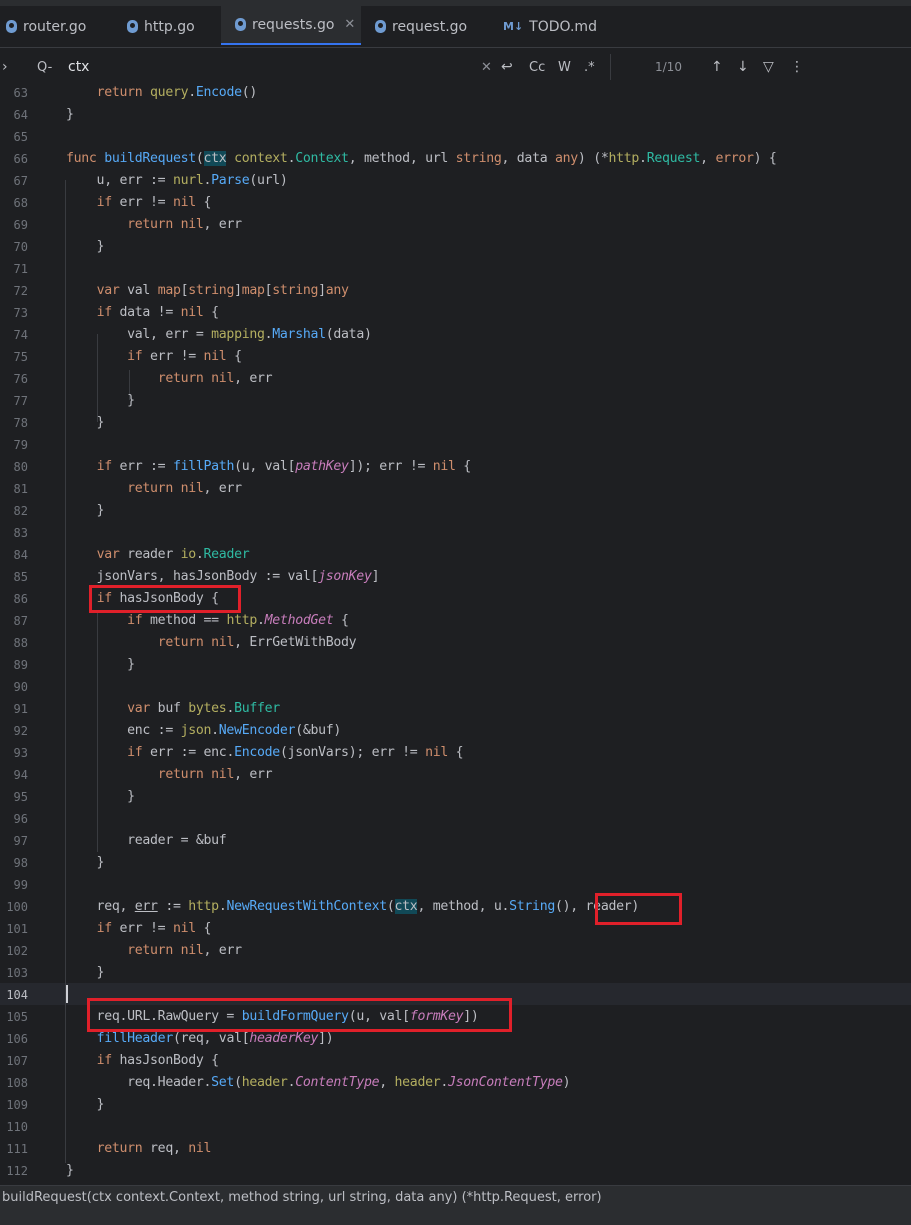 Image resolution: width=911 pixels, height=1225 pixels. What do you see at coordinates (20, 511) in the screenshot?
I see `line-number: 82` at bounding box center [20, 511].